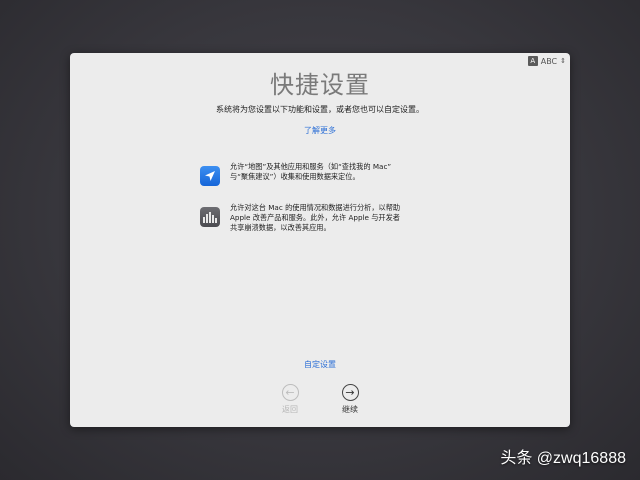 The height and width of the screenshot is (480, 640). I want to click on continue-button: → 继续, so click(350, 399).